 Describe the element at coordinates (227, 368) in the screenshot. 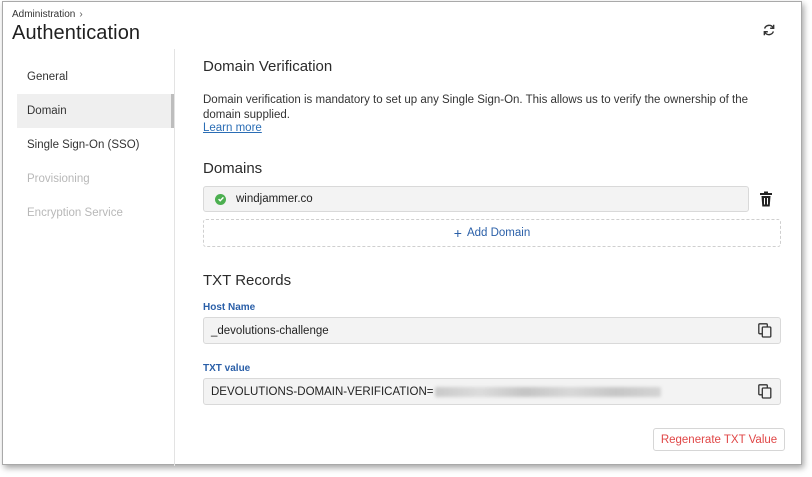

I see `txt-value-label: TXT value` at that location.